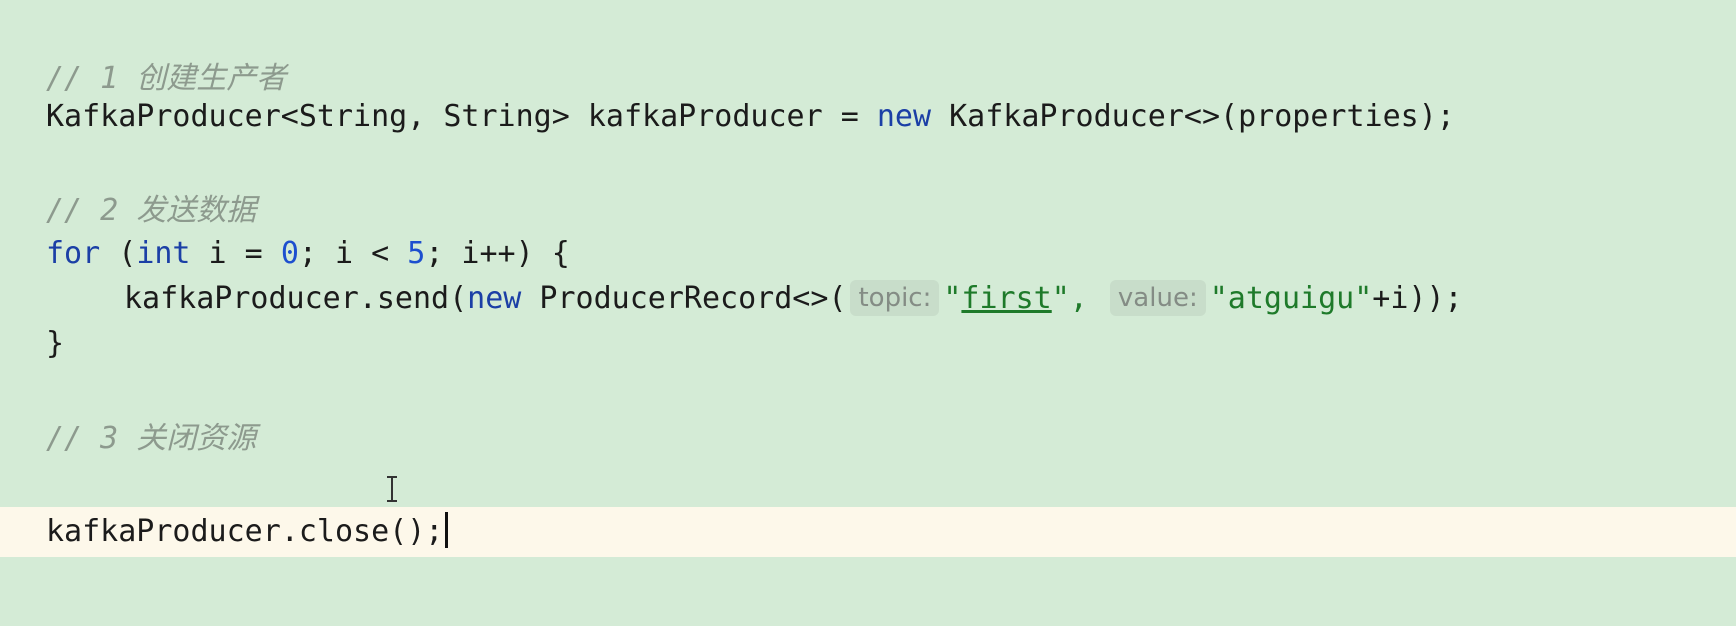 The width and height of the screenshot is (1736, 626). What do you see at coordinates (245, 531) in the screenshot?
I see `code-close-call: kafkaProducer.close();` at bounding box center [245, 531].